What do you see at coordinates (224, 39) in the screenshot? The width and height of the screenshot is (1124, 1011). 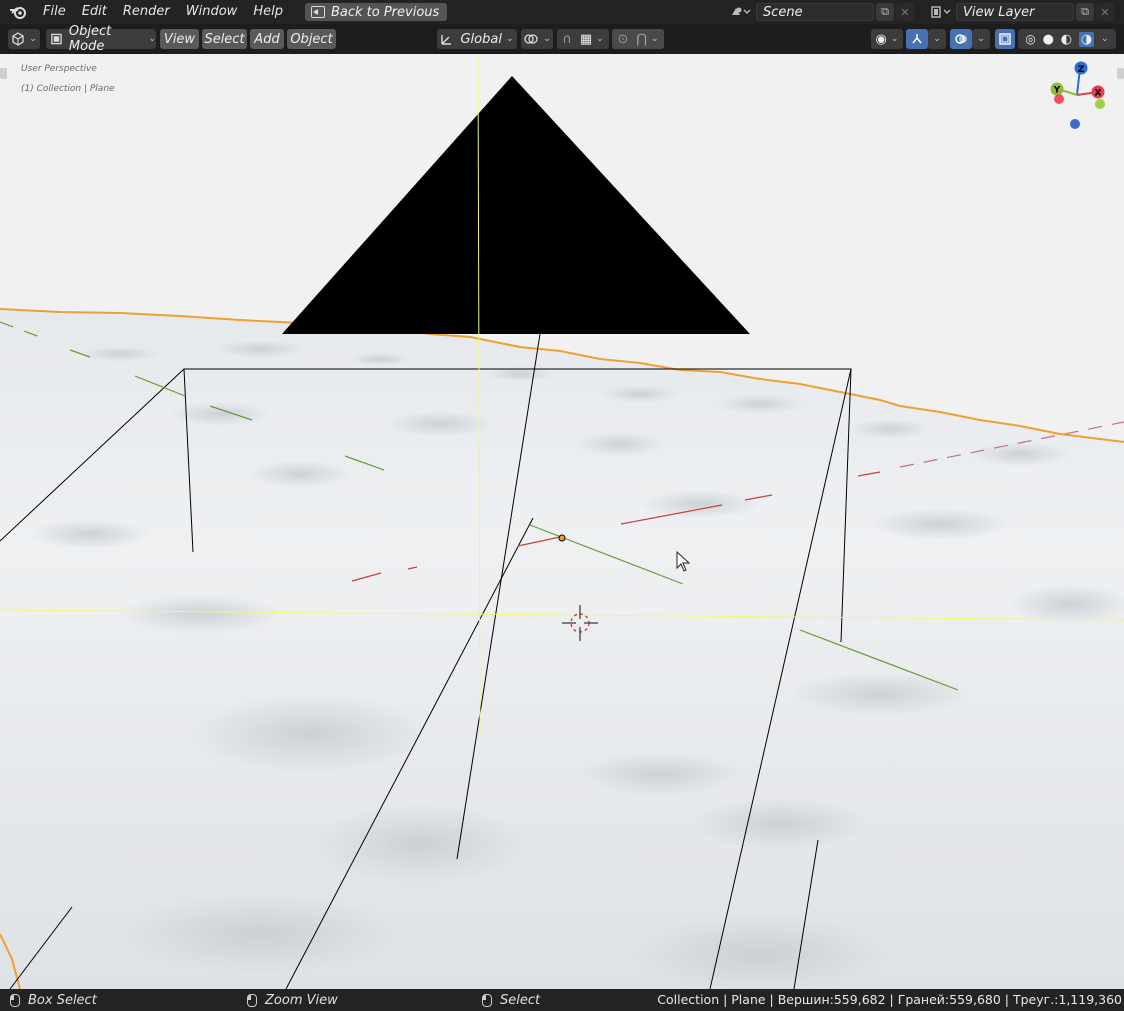 I see `select-menu: Select` at bounding box center [224, 39].